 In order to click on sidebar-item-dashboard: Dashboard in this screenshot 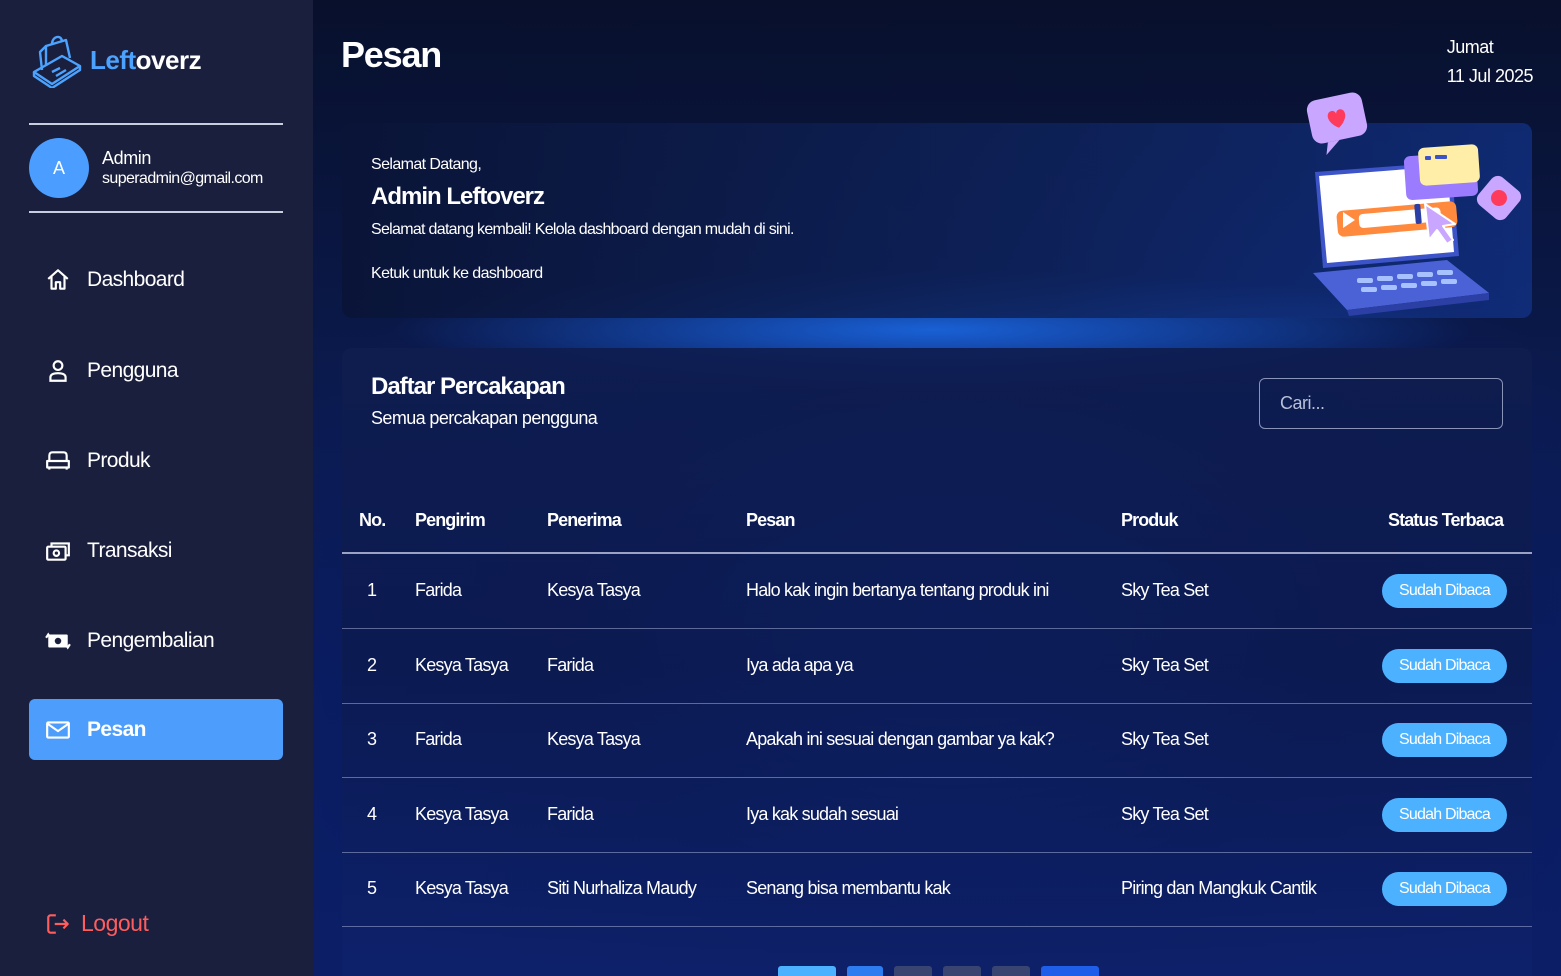, I will do `click(156, 279)`.